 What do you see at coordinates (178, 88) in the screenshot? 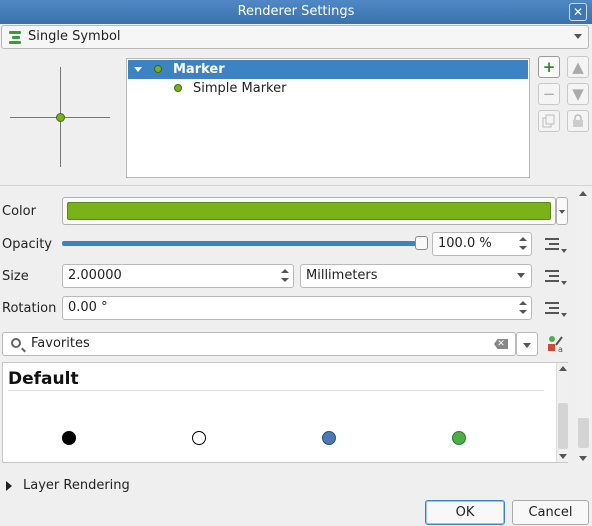
I see `simple-marker-dot-icon` at bounding box center [178, 88].